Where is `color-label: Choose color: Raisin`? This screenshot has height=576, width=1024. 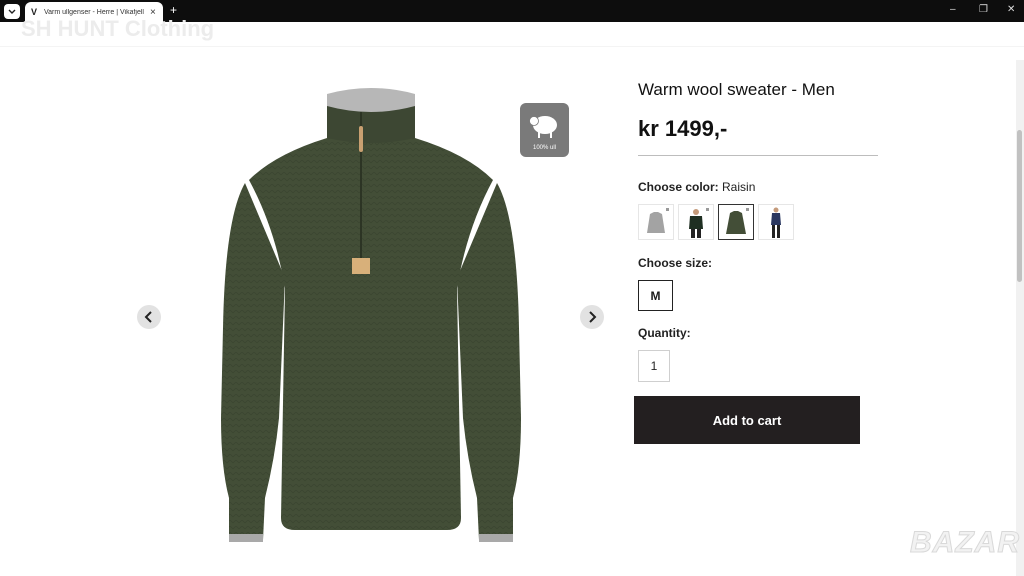
color-label: Choose color: Raisin is located at coordinates (696, 187).